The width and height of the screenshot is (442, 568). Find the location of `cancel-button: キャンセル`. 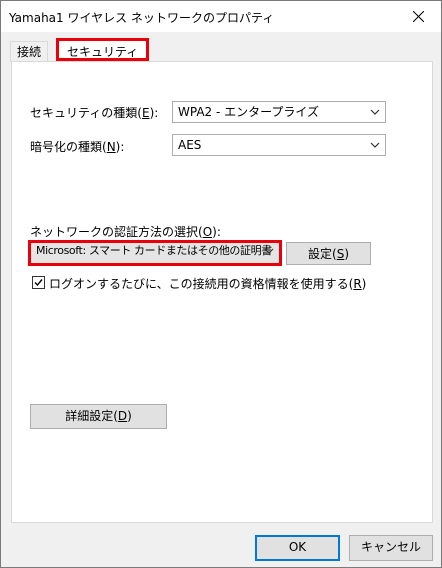

cancel-button: キャンセル is located at coordinates (391, 548).